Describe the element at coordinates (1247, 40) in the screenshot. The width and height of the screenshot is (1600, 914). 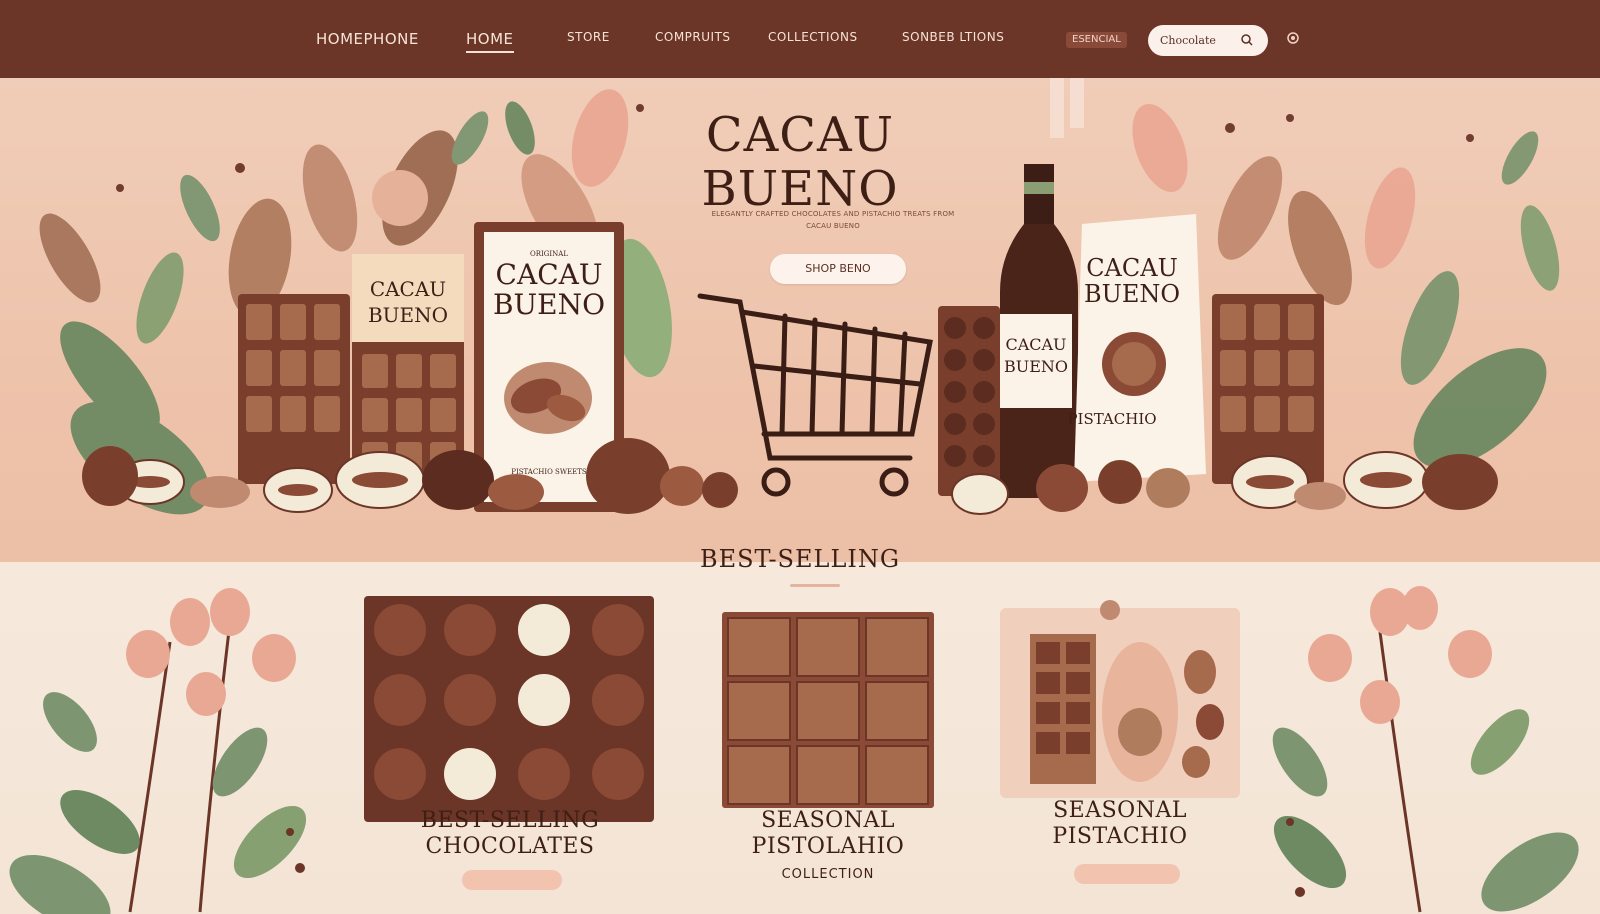
I see `search-icon` at that location.